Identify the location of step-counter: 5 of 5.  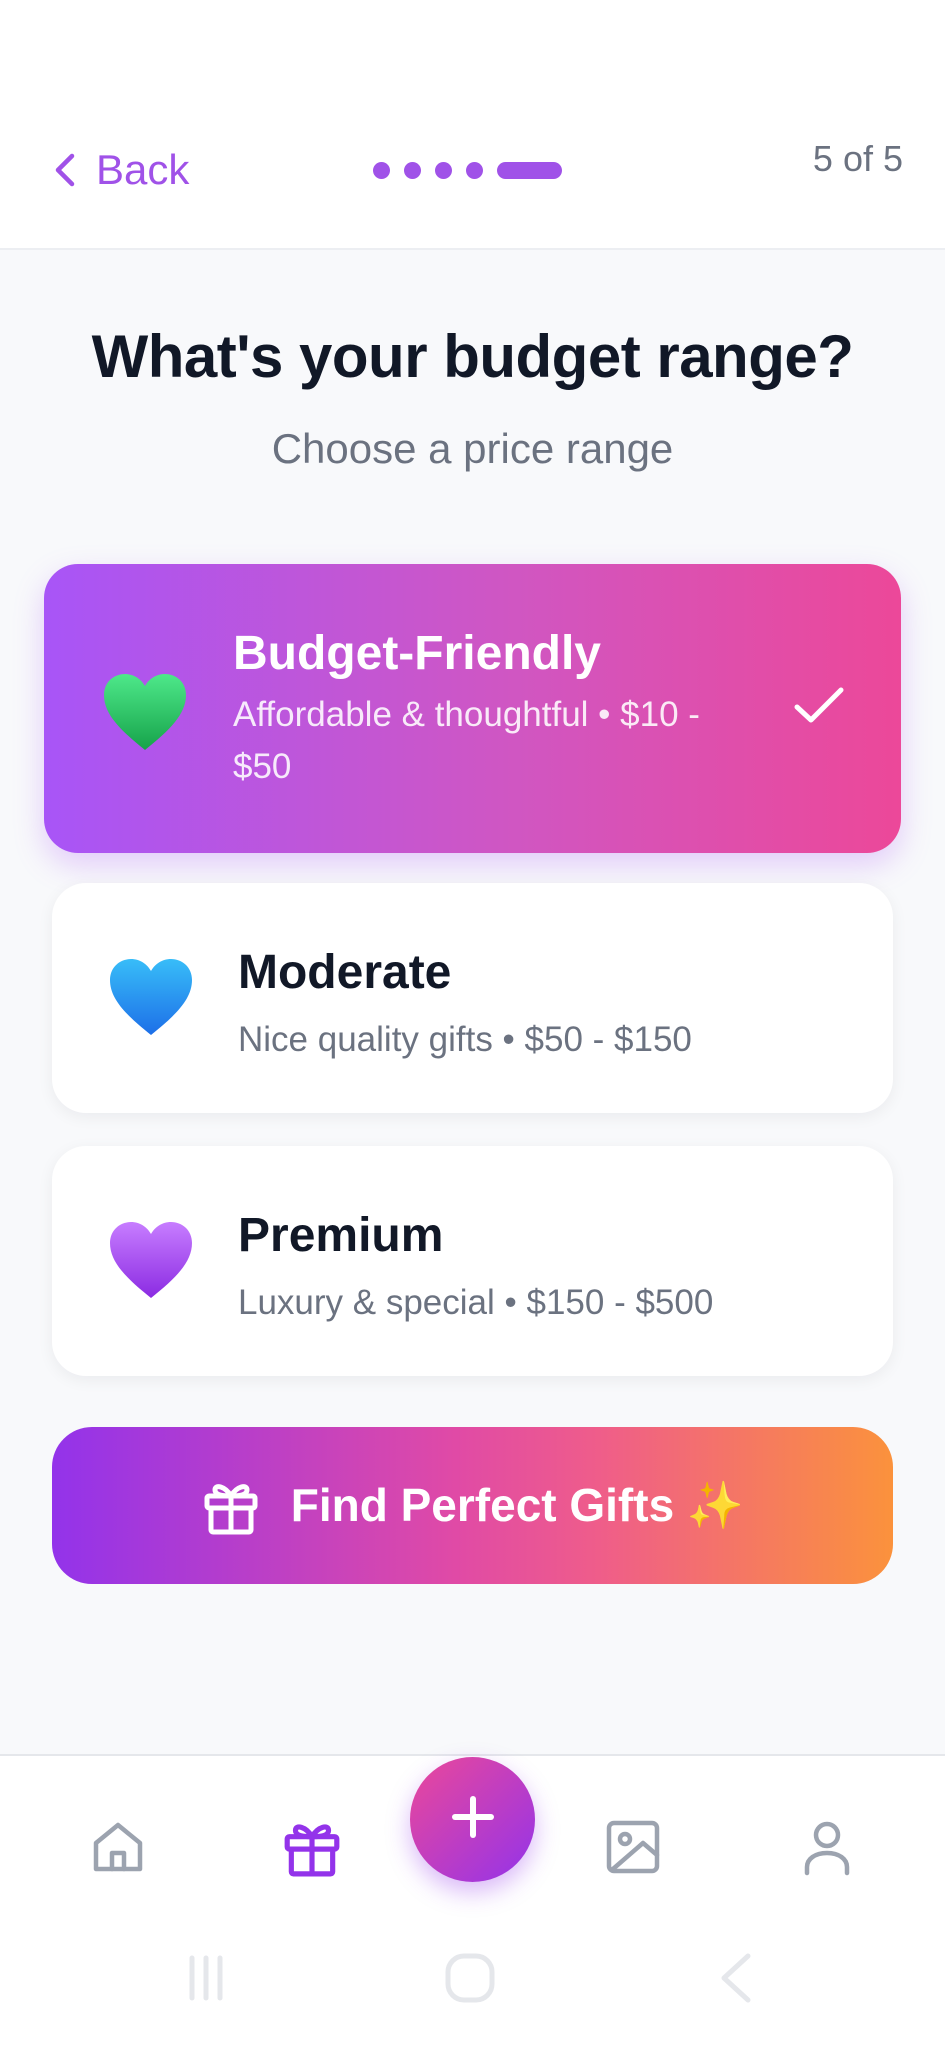
(857, 158).